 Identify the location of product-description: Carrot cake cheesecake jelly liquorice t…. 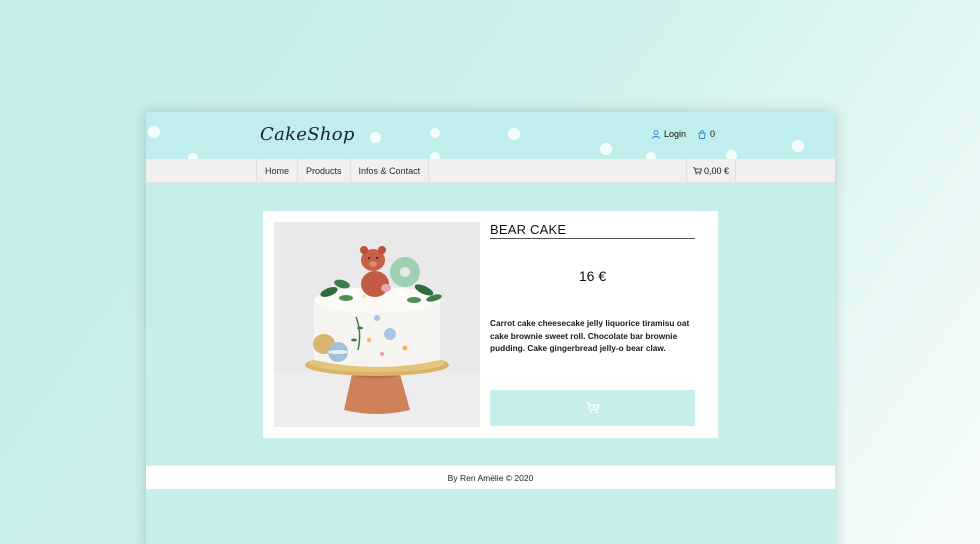
(590, 336).